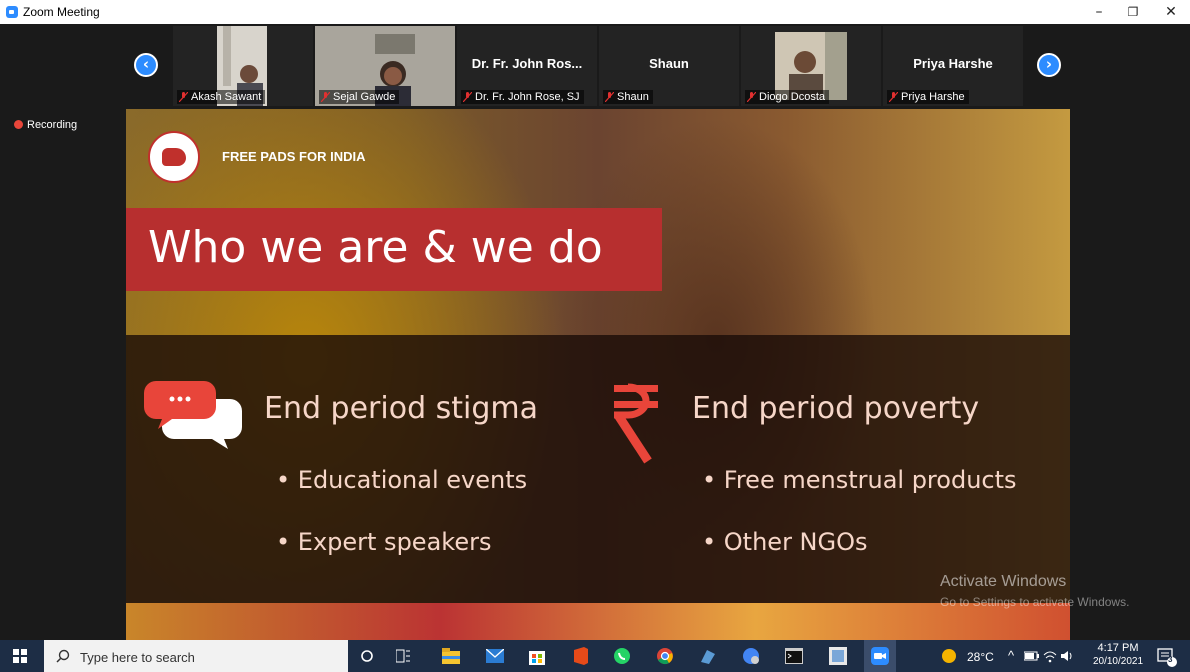 The width and height of the screenshot is (1190, 672). Describe the element at coordinates (622, 656) in the screenshot. I see `whatsapp-icon` at that location.